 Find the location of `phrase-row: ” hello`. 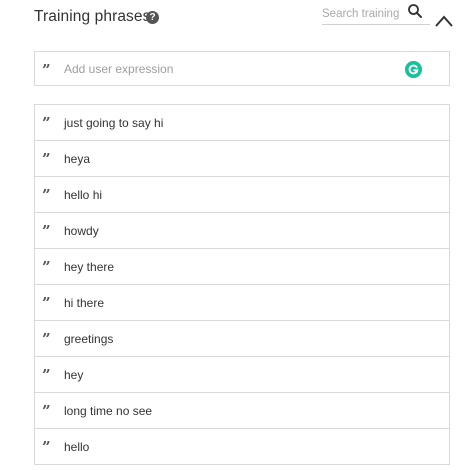

phrase-row: ” hello is located at coordinates (242, 447).